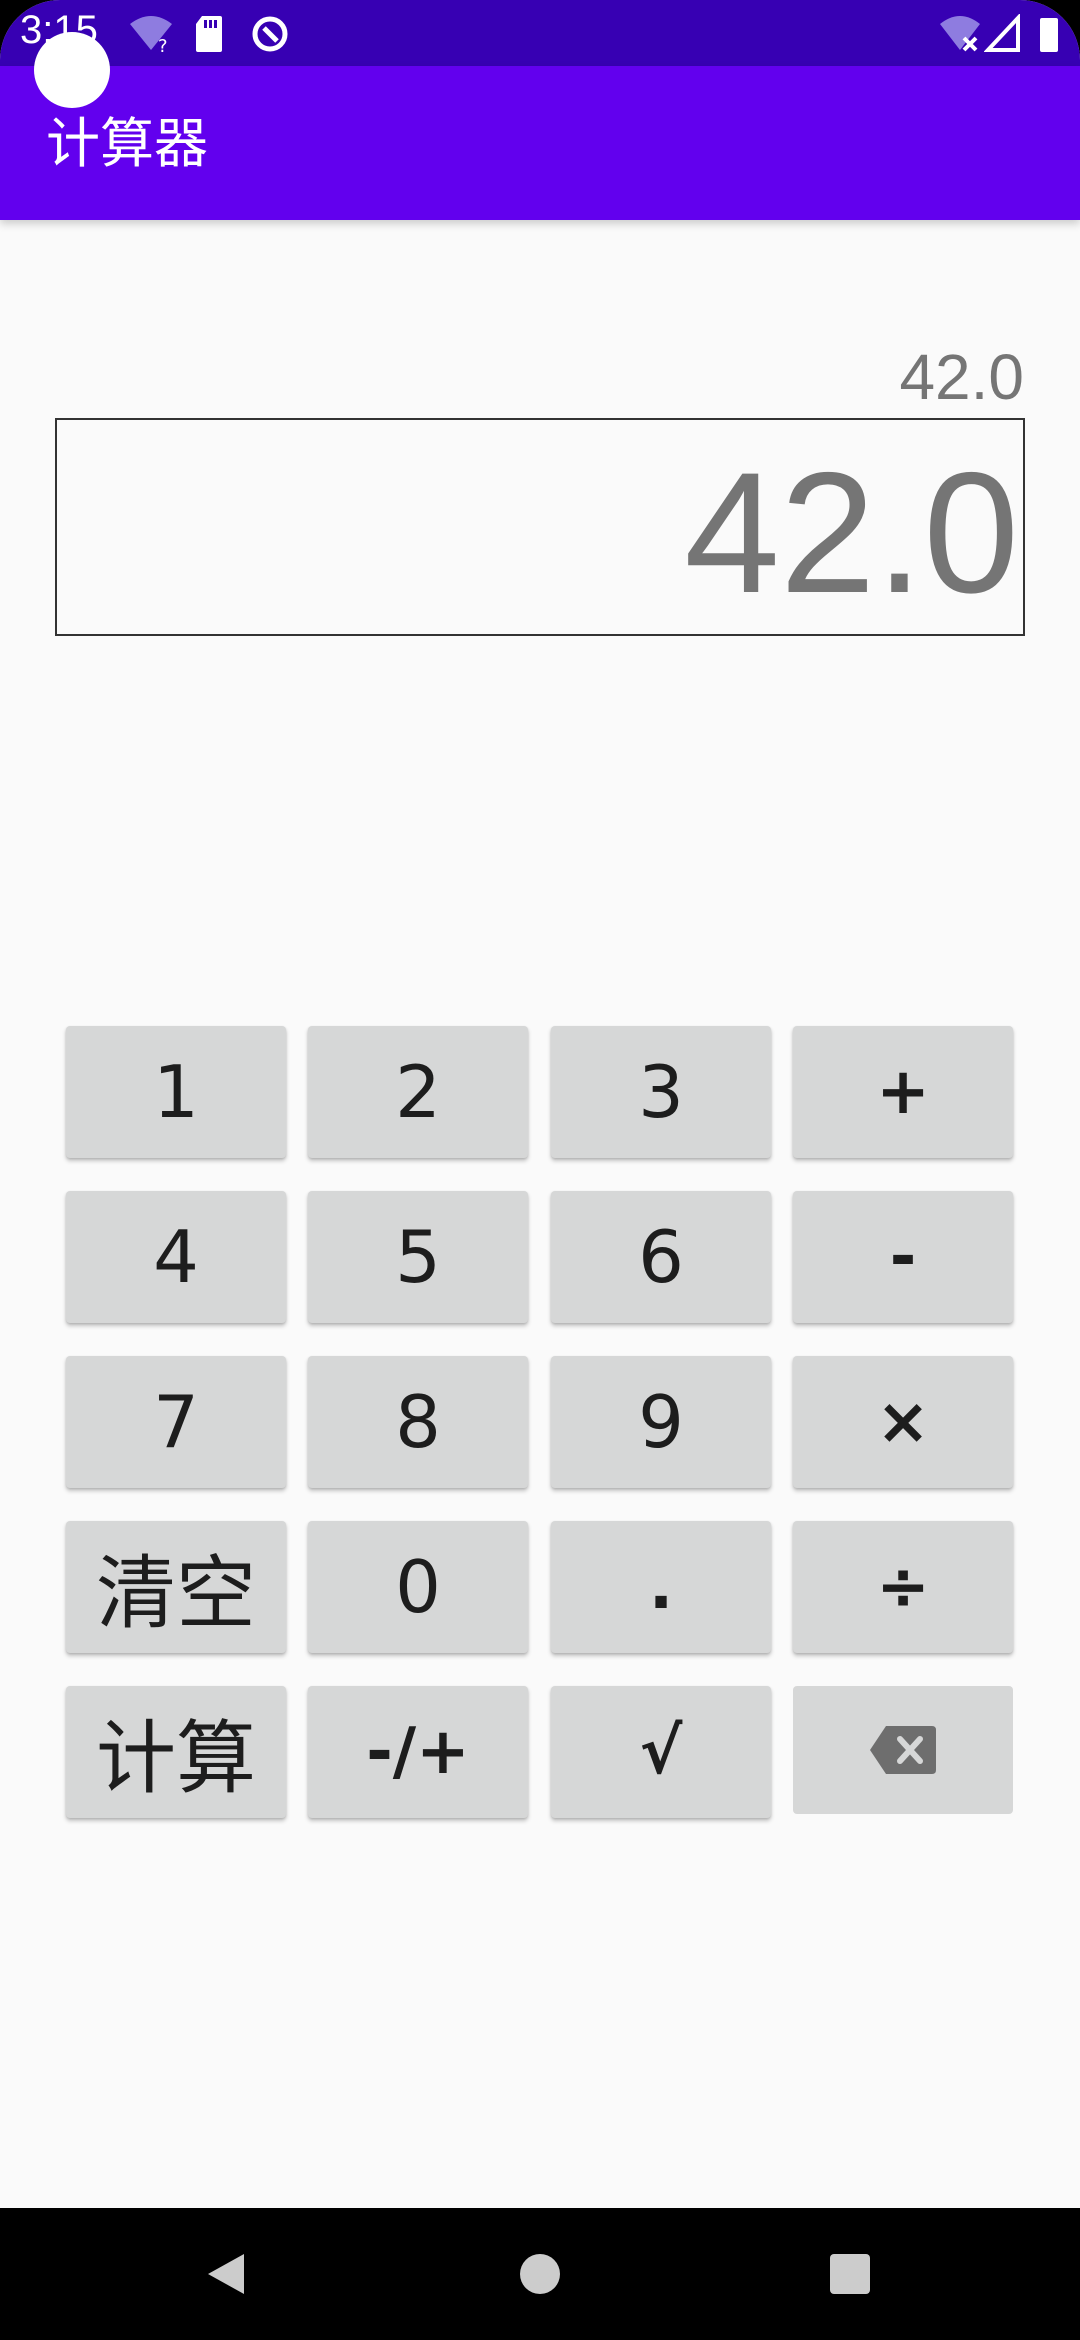  Describe the element at coordinates (127, 143) in the screenshot. I see `app-title: 计算器` at that location.